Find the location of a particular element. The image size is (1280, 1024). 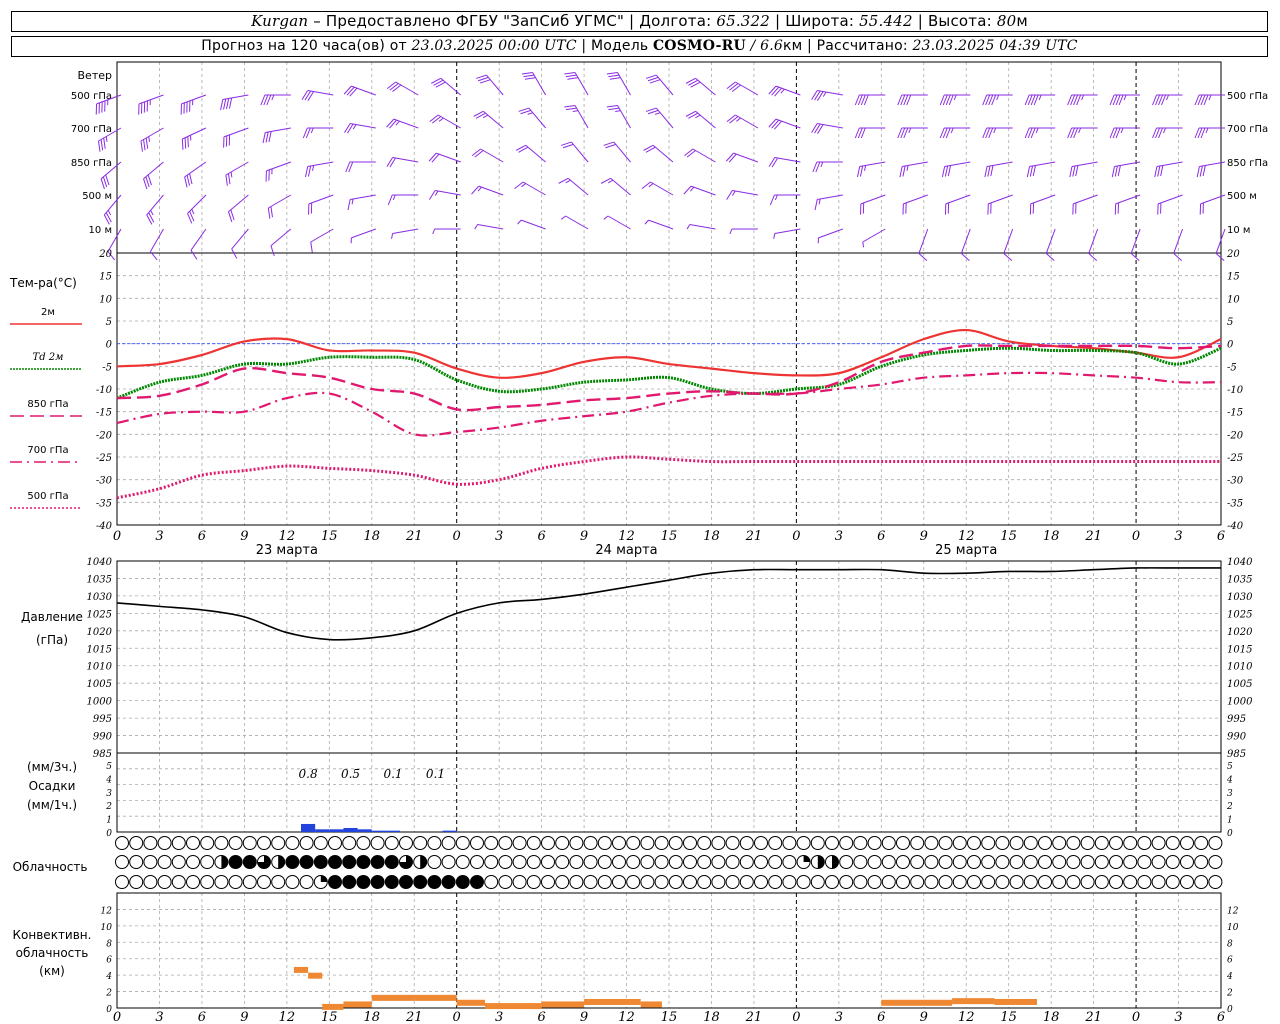

x-tick-label: 3 is located at coordinates (159, 536).